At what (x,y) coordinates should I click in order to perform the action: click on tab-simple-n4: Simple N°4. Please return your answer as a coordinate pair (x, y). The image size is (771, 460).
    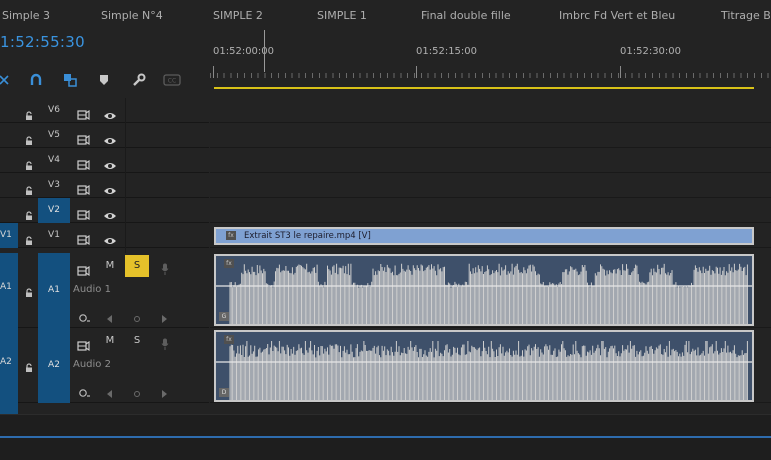
    Looking at the image, I should click on (132, 15).